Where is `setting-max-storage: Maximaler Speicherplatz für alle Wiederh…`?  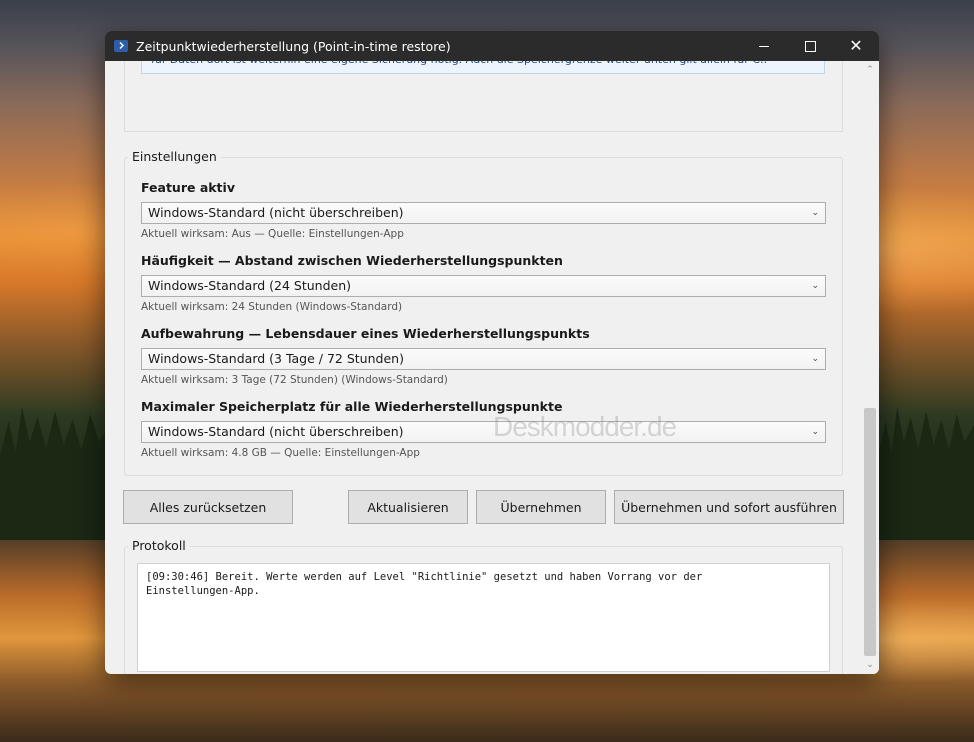 setting-max-storage: Maximaler Speicherplatz für alle Wiederh… is located at coordinates (484, 429).